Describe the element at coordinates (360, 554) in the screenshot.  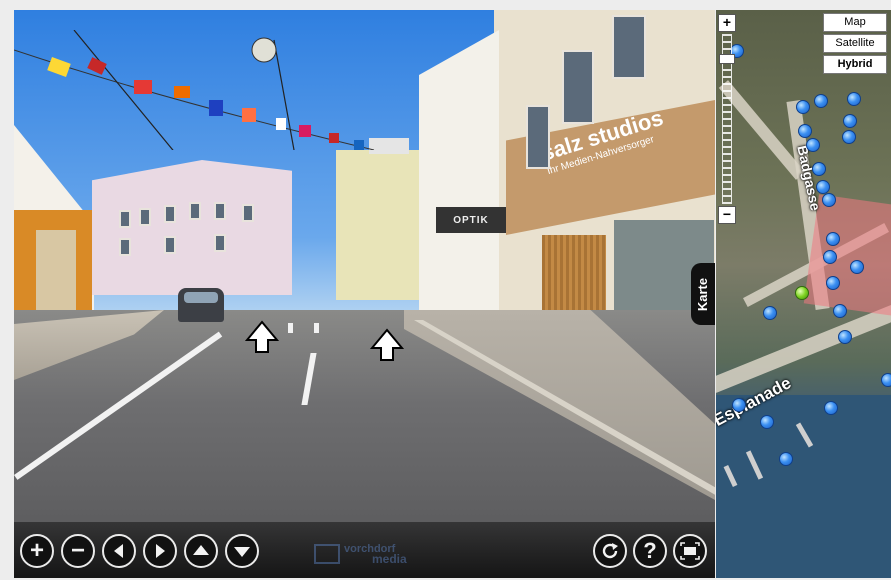
I see `brand-watermark: vorchdorf media` at that location.